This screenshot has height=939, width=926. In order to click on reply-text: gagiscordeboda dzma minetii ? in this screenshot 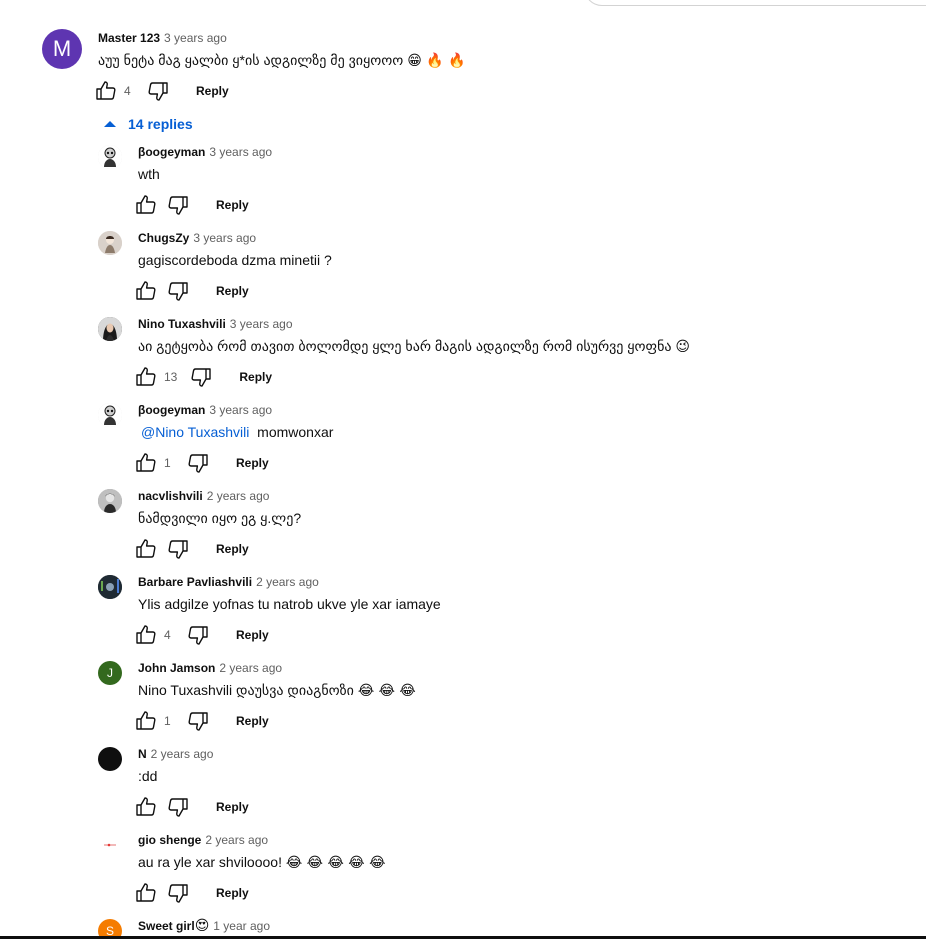, I will do `click(235, 260)`.